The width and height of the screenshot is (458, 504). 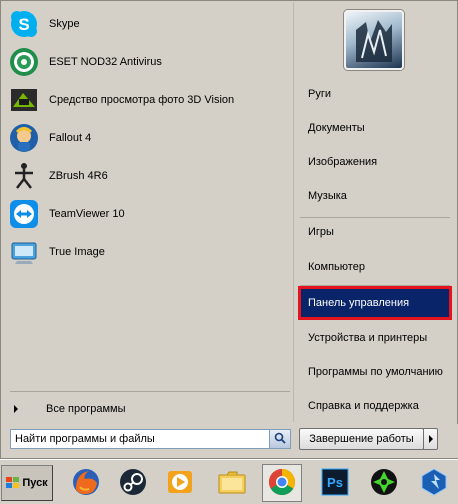 I want to click on program-label: TeamViewer 10, so click(x=87, y=214).